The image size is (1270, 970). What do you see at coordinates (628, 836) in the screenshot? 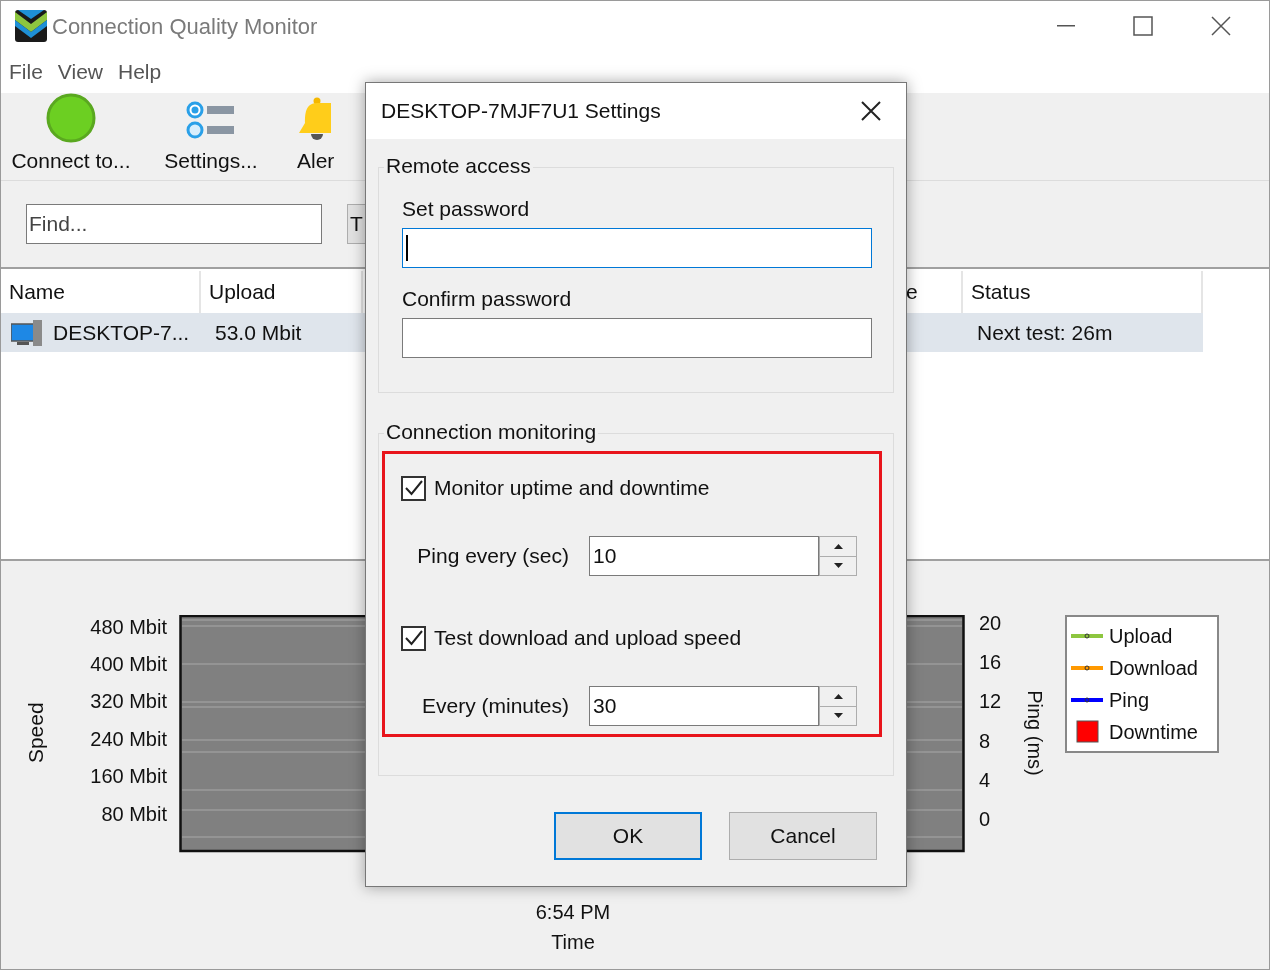
I see `dialog-button: OK` at bounding box center [628, 836].